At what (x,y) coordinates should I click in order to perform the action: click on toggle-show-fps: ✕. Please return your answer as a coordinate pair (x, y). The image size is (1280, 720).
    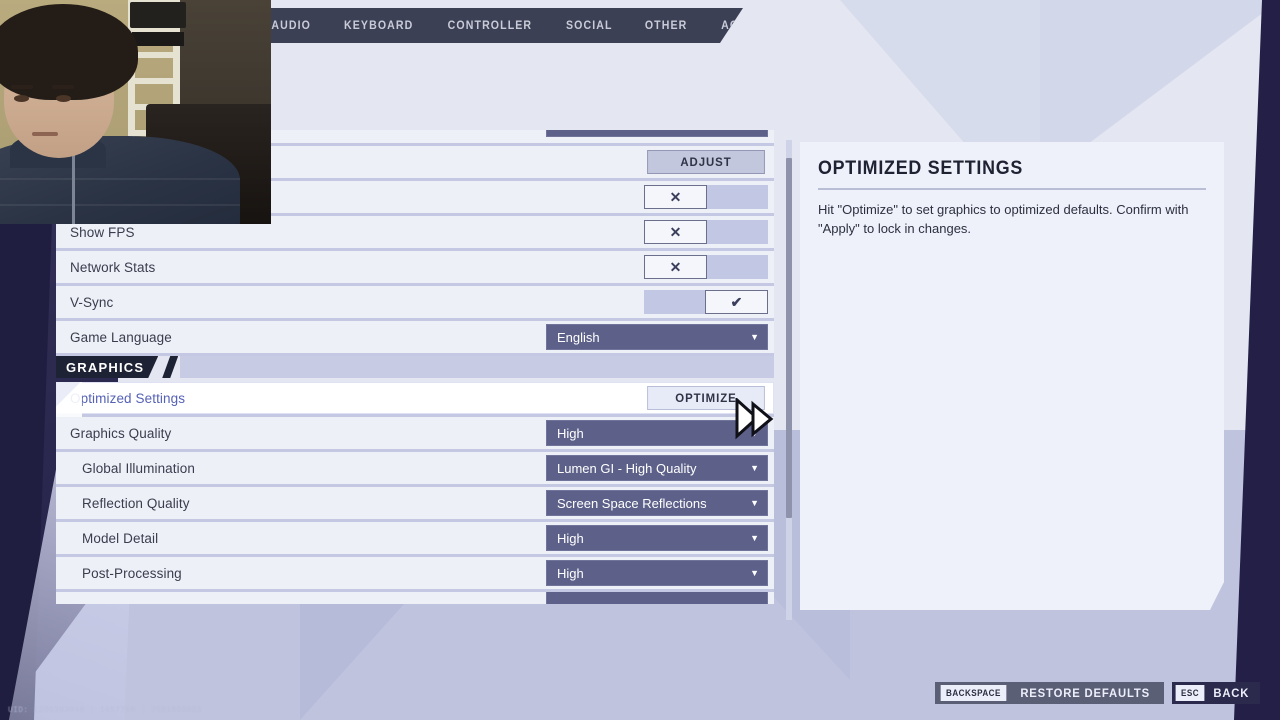
    Looking at the image, I should click on (706, 232).